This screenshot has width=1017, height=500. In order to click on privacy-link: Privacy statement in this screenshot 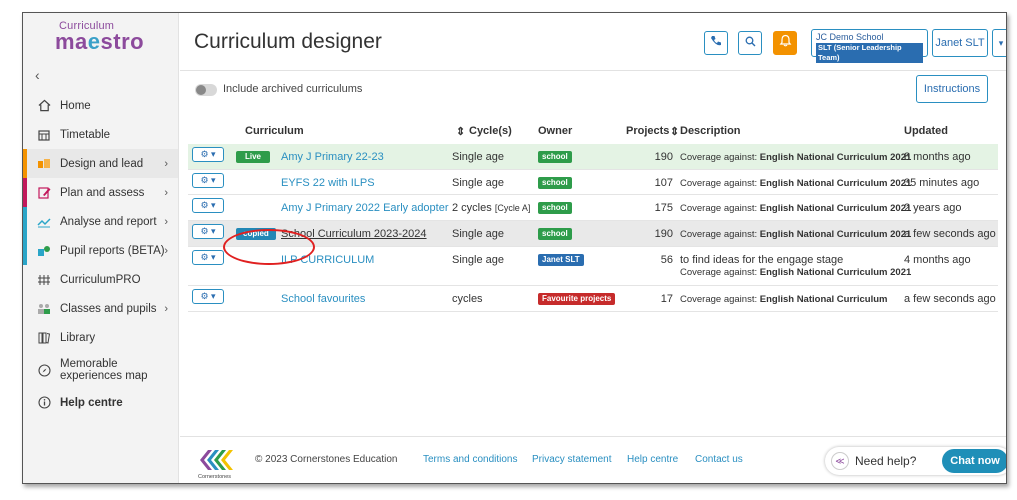, I will do `click(571, 459)`.